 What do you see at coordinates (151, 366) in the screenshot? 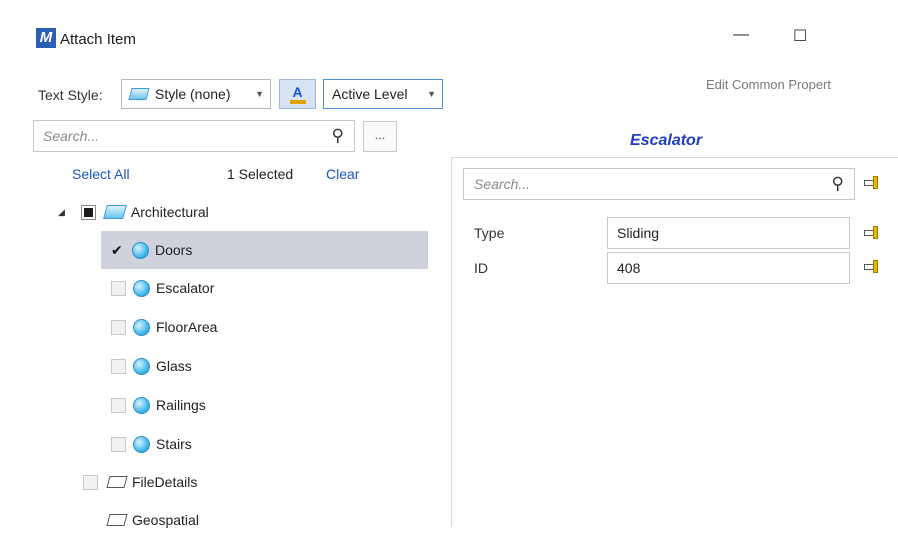
I see `tree-node-glass: Glass` at bounding box center [151, 366].